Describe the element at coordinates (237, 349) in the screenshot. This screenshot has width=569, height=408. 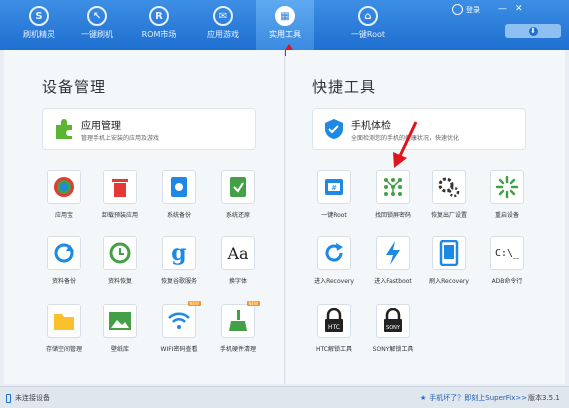
I see `tile-label: 手机硬件清理` at that location.